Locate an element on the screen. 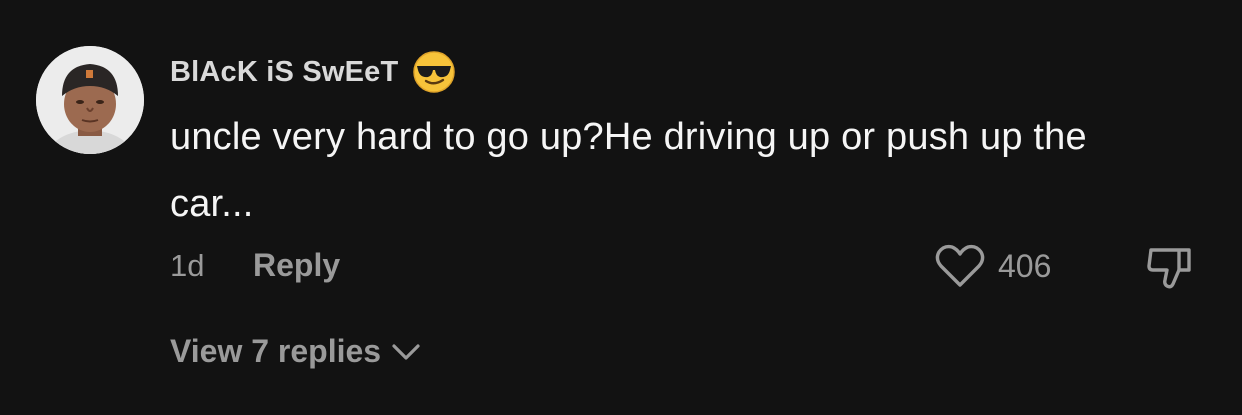 The height and width of the screenshot is (415, 1242). avatar is located at coordinates (90, 100).